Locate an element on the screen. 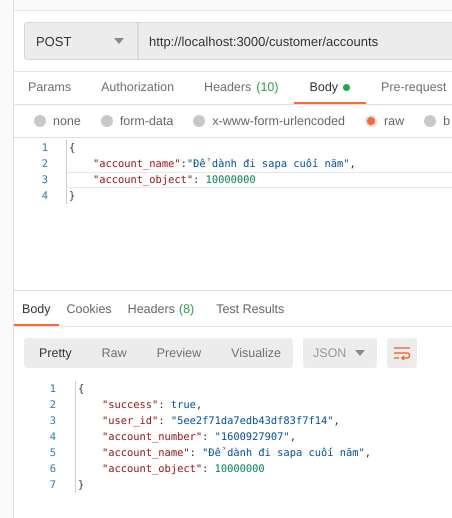  response-tab: Headers (8) is located at coordinates (161, 310).